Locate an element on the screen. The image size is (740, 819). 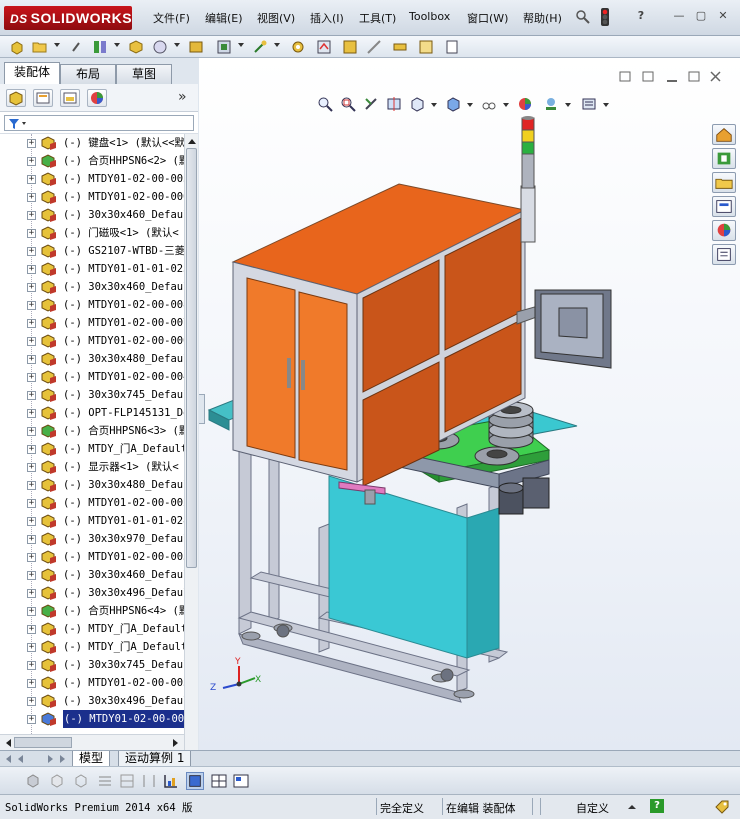
explode-view-icon is located at coordinates (260, 47).